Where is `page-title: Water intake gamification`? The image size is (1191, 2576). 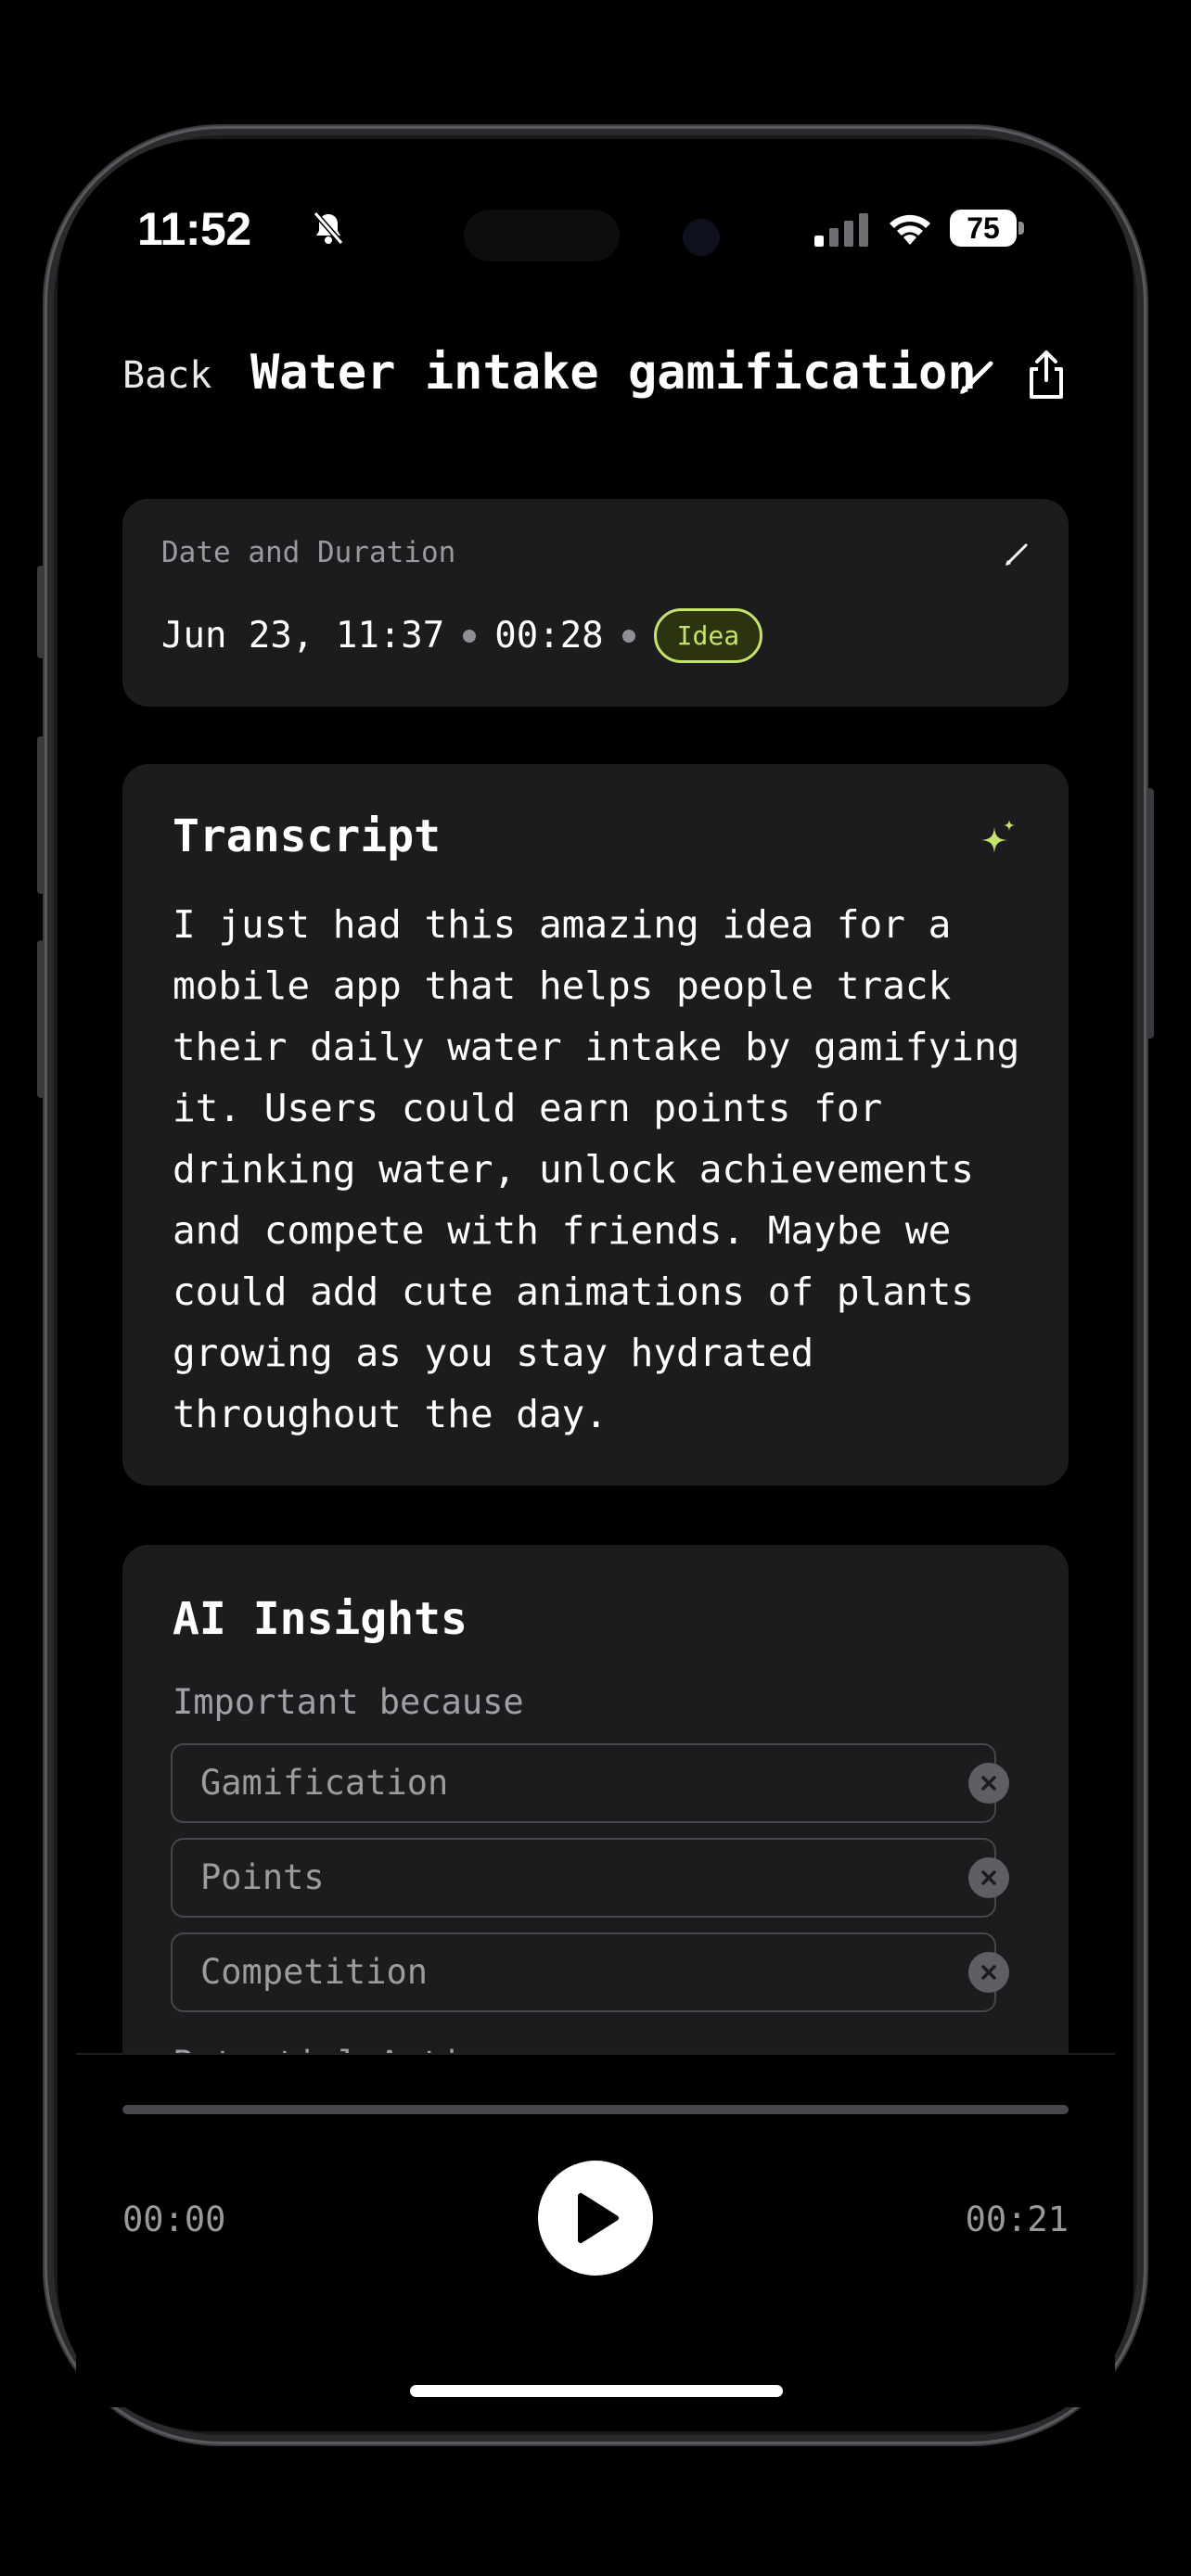 page-title: Water intake gamification is located at coordinates (613, 373).